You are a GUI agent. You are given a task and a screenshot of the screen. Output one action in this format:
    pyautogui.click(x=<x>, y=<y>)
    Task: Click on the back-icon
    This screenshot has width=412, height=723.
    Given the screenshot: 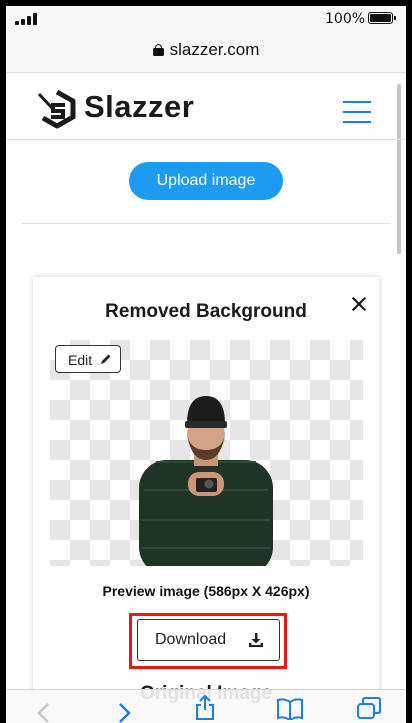 What is the action you would take?
    pyautogui.click(x=43, y=712)
    